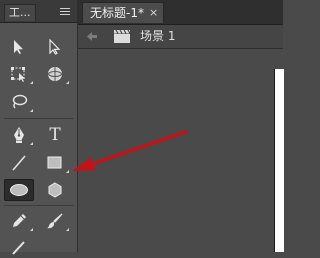 This screenshot has width=320, height=258. I want to click on oval-icon, so click(19, 190).